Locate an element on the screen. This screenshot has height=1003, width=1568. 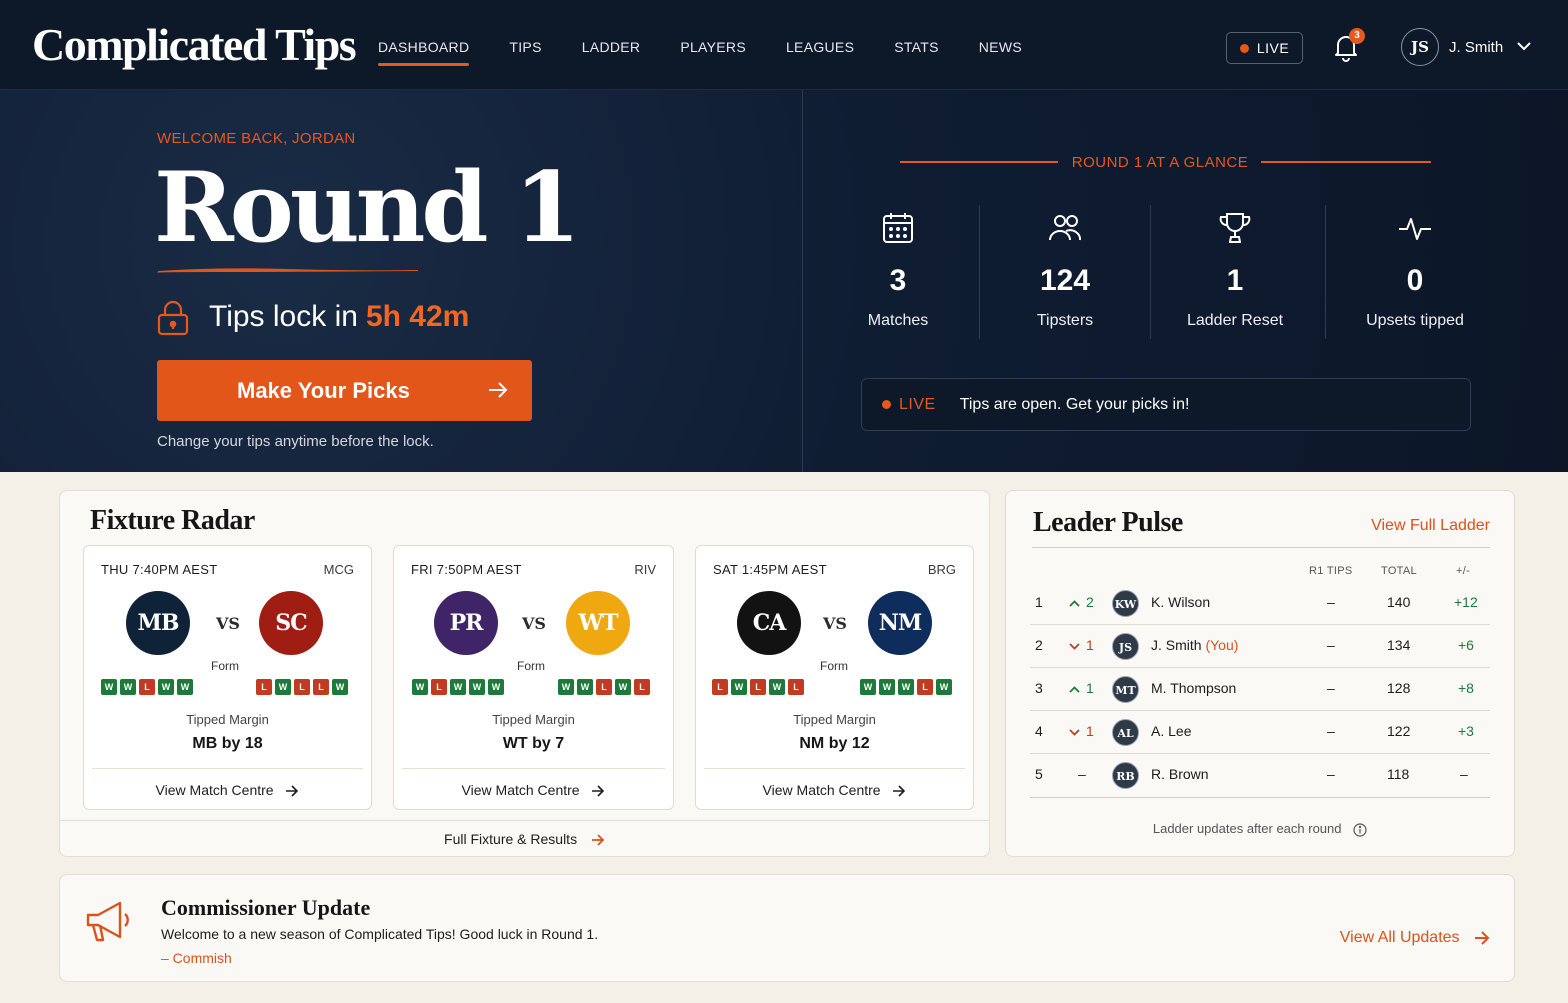
ladder-footer-note: Ladder updates after each round is located at coordinates (1260, 829).